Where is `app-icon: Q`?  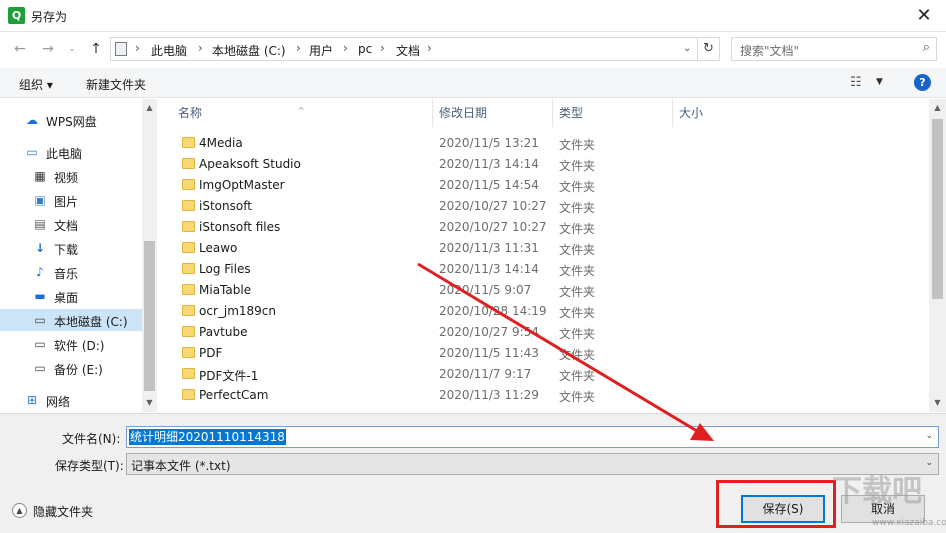
app-icon: Q is located at coordinates (16, 15).